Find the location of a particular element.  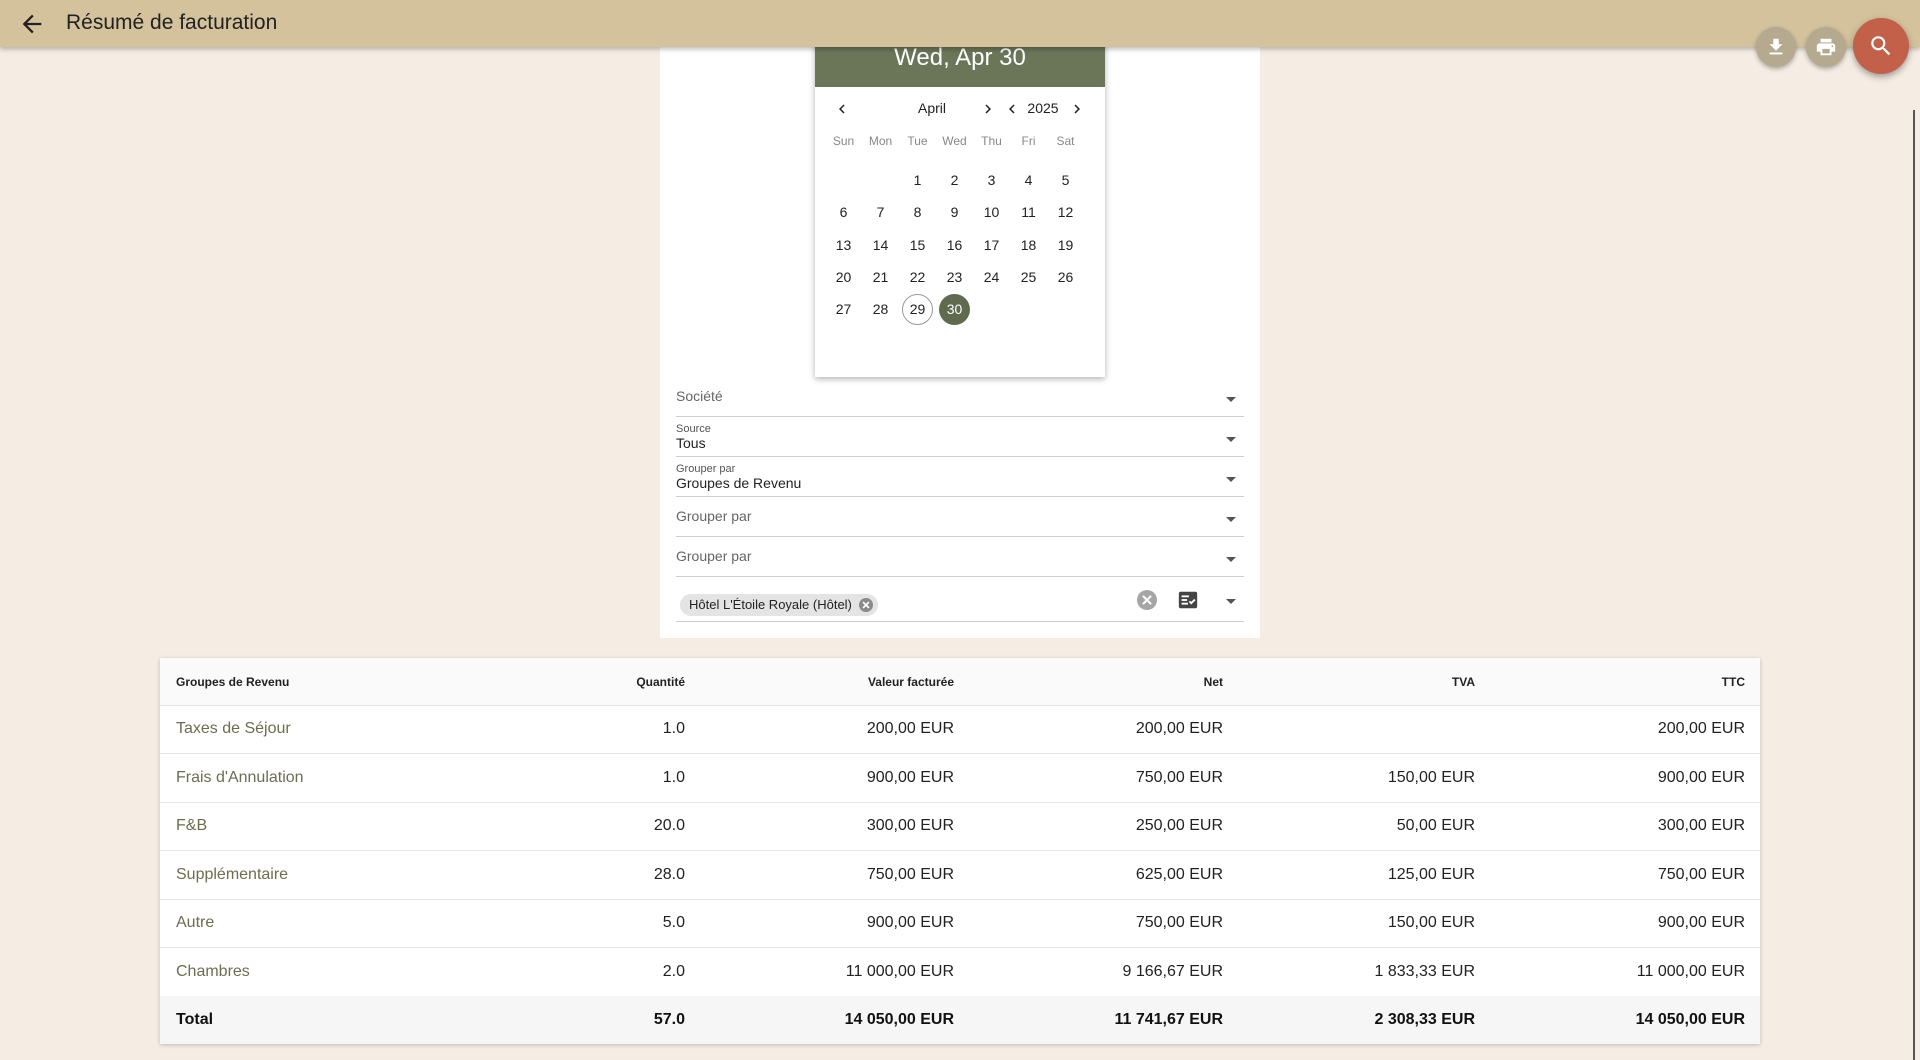

chip-remove-button is located at coordinates (865, 605).